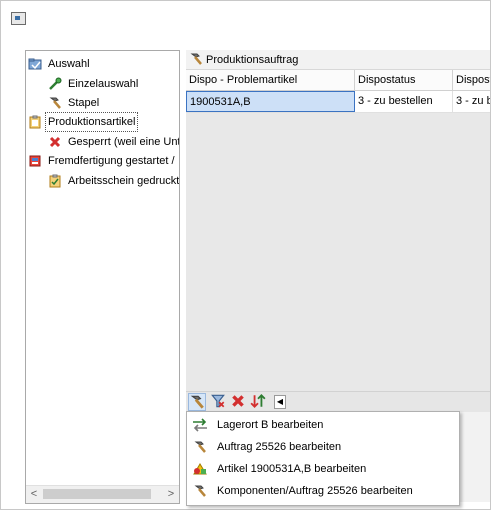  I want to click on menu-item-label: Komponenten/Auftrag 25526 bearbeiten, so click(315, 491).